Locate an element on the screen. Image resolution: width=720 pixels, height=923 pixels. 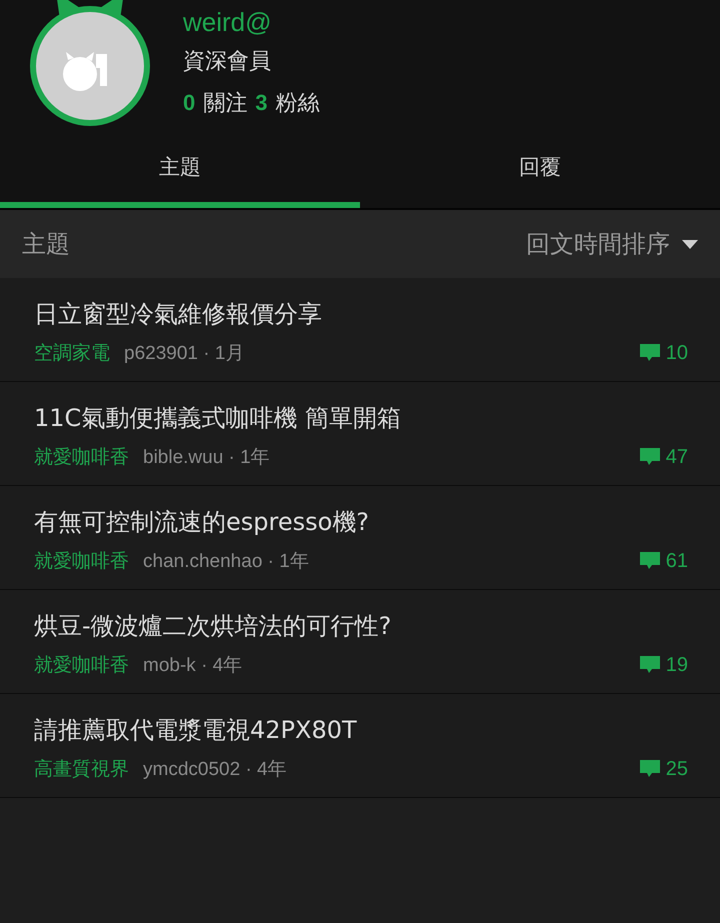
topic-row: 日立窗型冷氣維修報價分享 空調家電 p623901 · 1月 10 is located at coordinates (360, 330).